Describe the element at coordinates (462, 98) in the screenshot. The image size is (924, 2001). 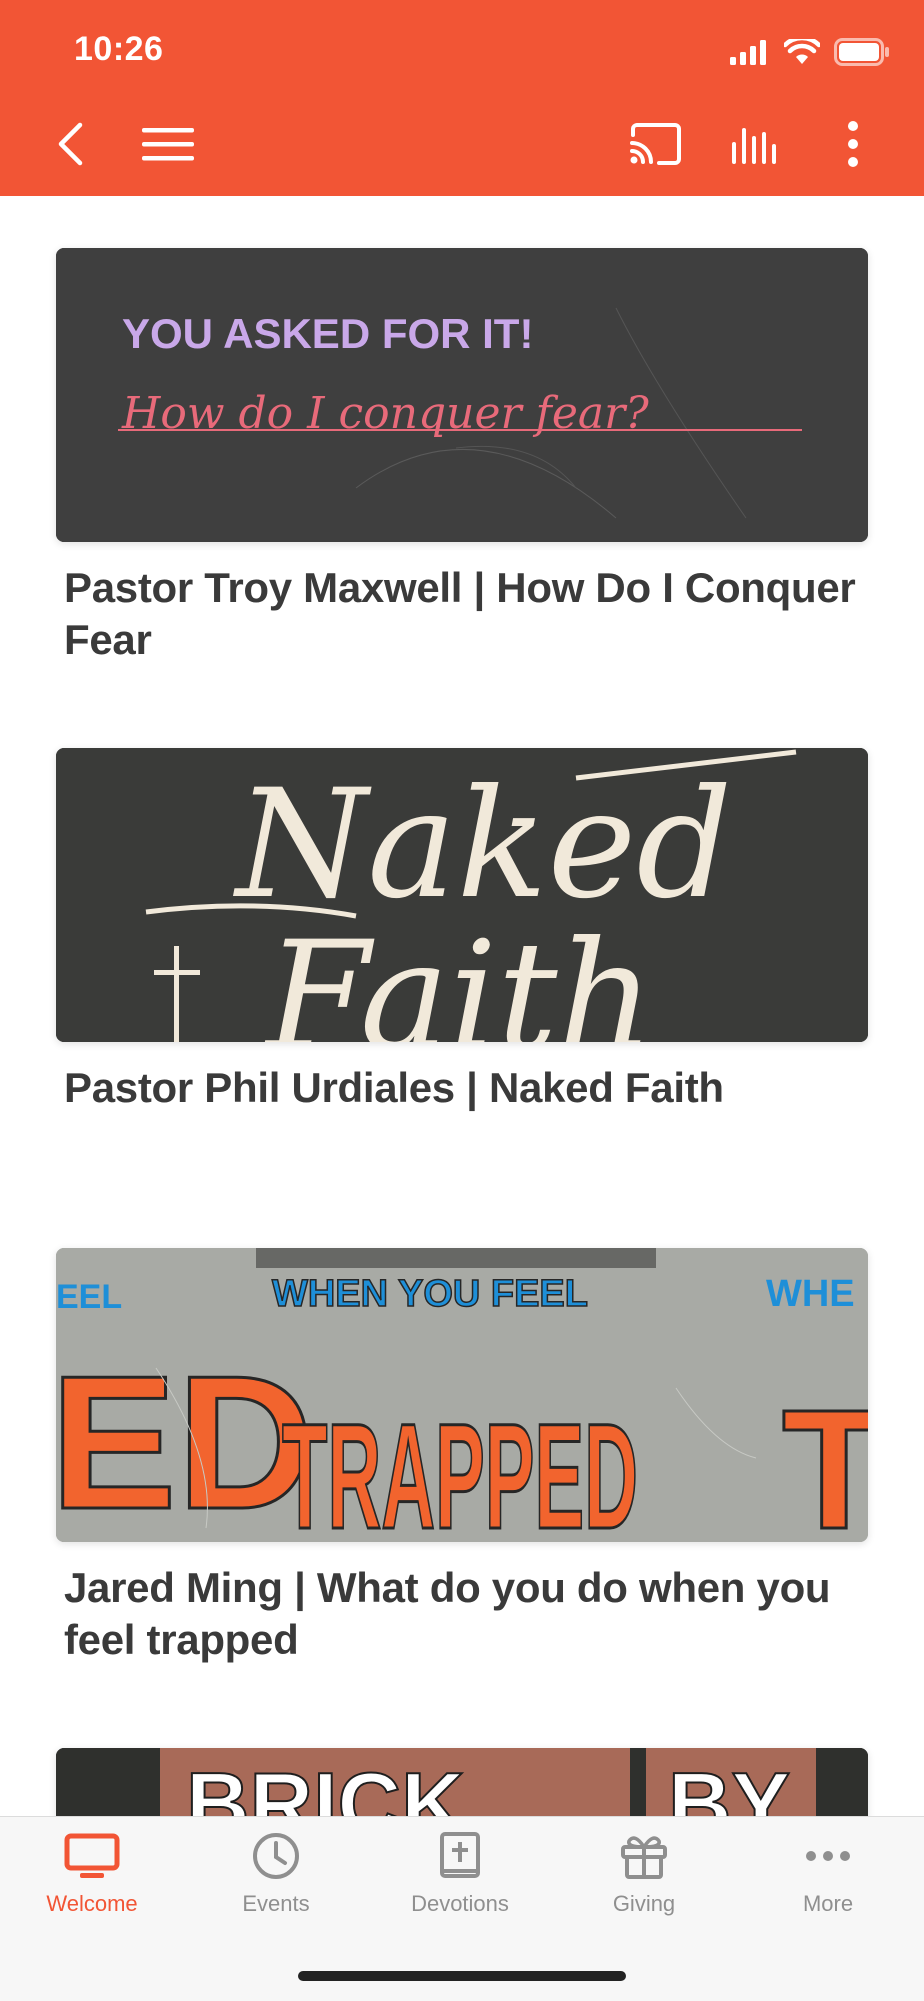
I see `app-header: 10:26` at that location.